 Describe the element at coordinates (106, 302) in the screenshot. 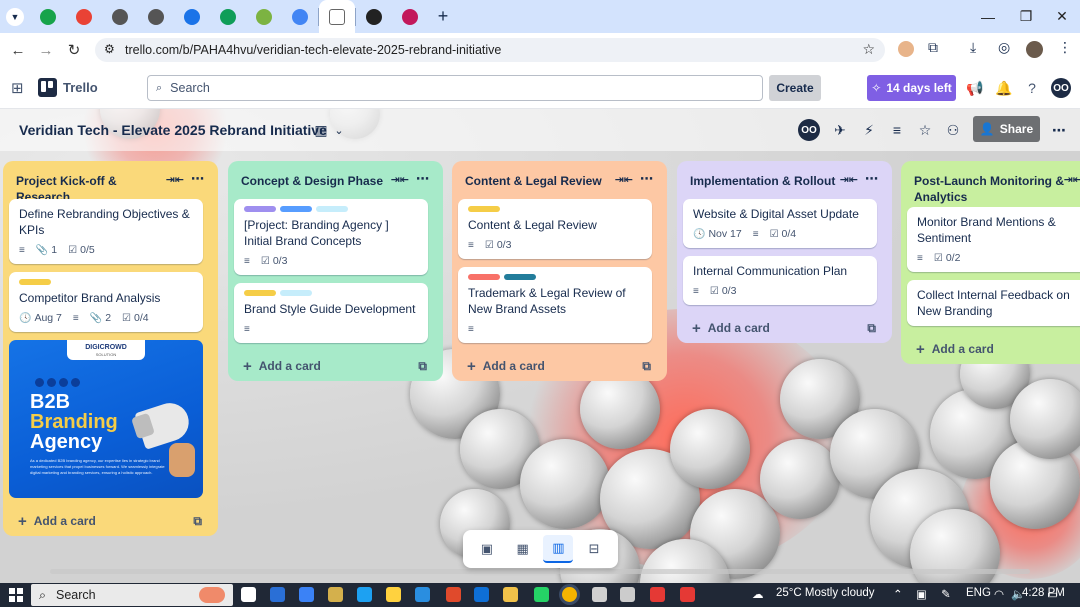

I see `card: Competitor Brand Analysis 🕓 Aug 7 ≡ 📎 2 ☑ 0/4` at that location.